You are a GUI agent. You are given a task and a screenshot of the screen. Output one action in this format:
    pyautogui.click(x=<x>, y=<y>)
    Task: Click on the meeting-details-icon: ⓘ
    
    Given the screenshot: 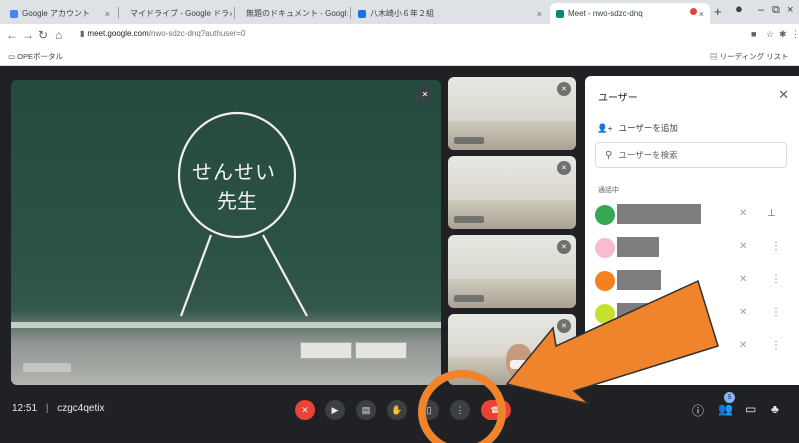 What is the action you would take?
    pyautogui.click(x=698, y=410)
    